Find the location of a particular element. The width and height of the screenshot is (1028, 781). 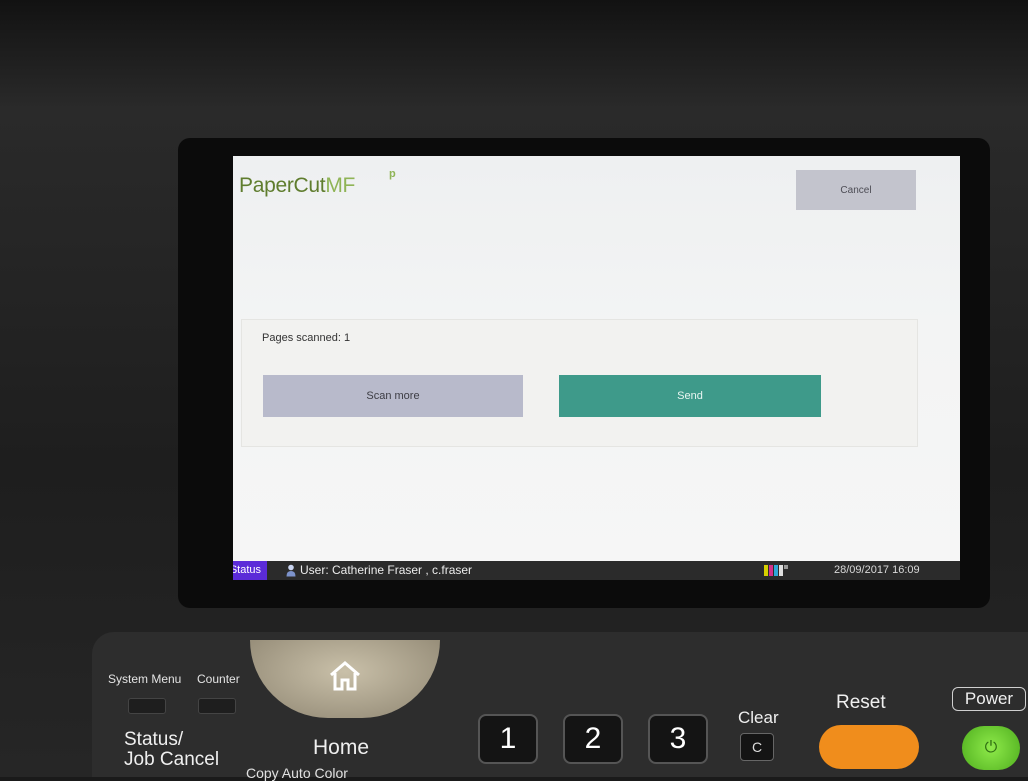

logo-brand: PaperCut is located at coordinates (282, 185).